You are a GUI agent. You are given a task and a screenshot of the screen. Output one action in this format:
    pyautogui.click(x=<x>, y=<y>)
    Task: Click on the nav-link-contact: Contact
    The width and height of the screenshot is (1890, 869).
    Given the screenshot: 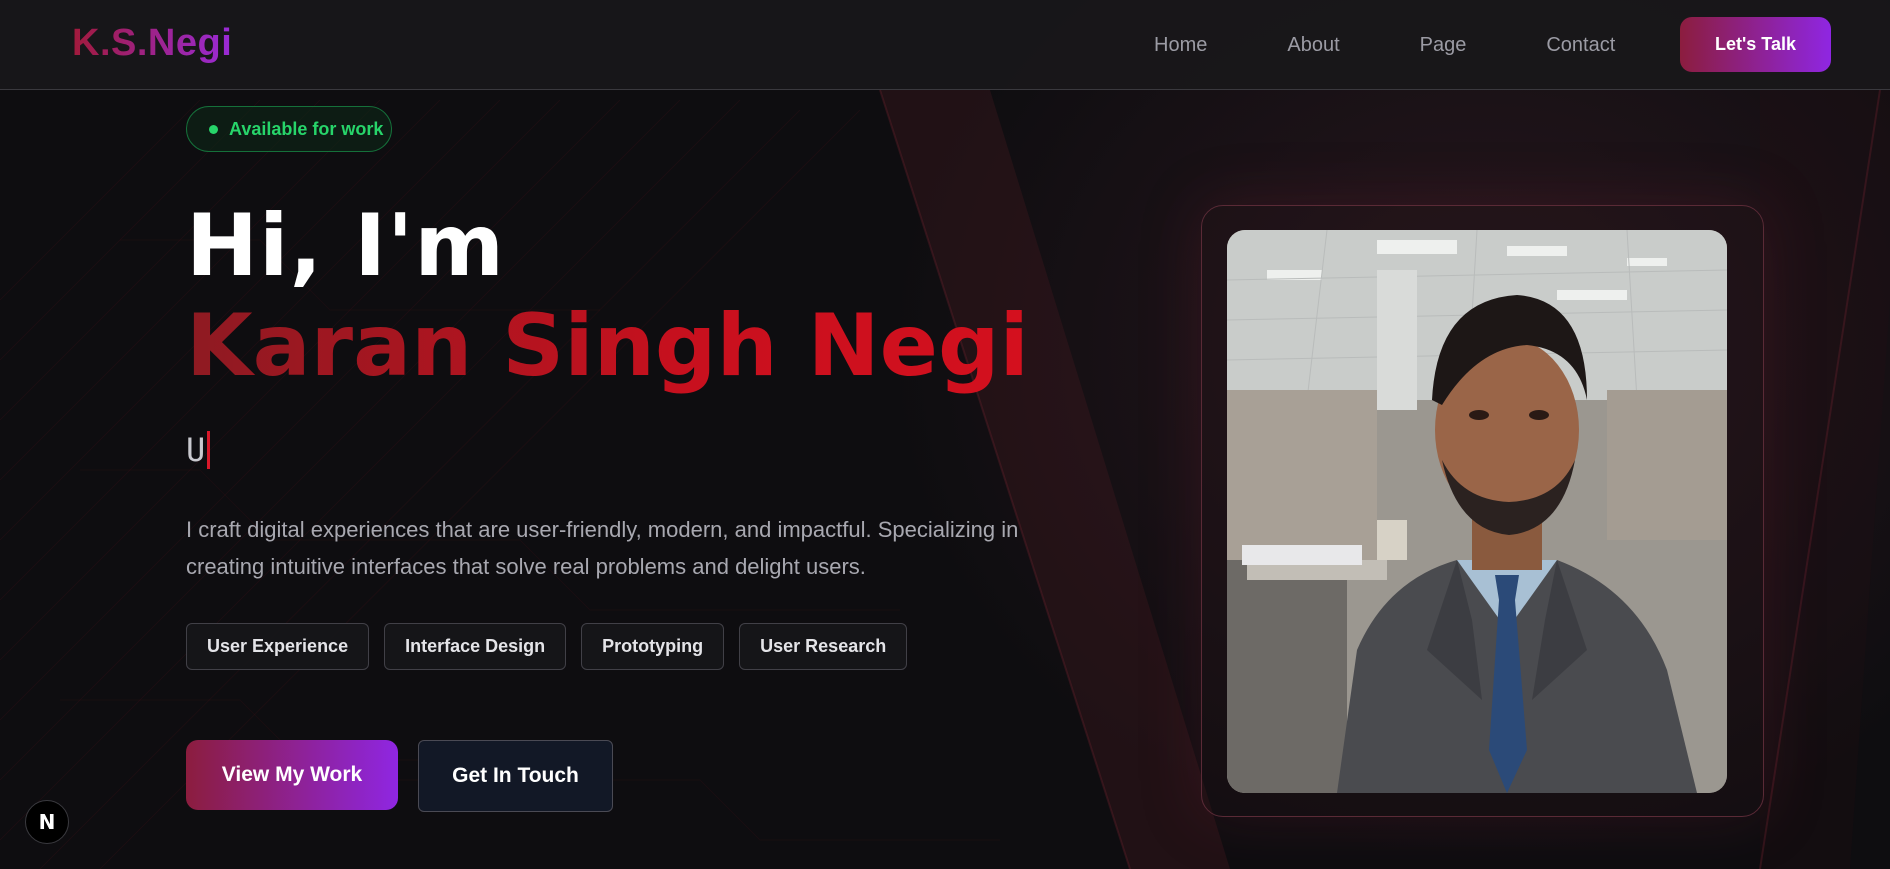 What is the action you would take?
    pyautogui.click(x=1580, y=45)
    